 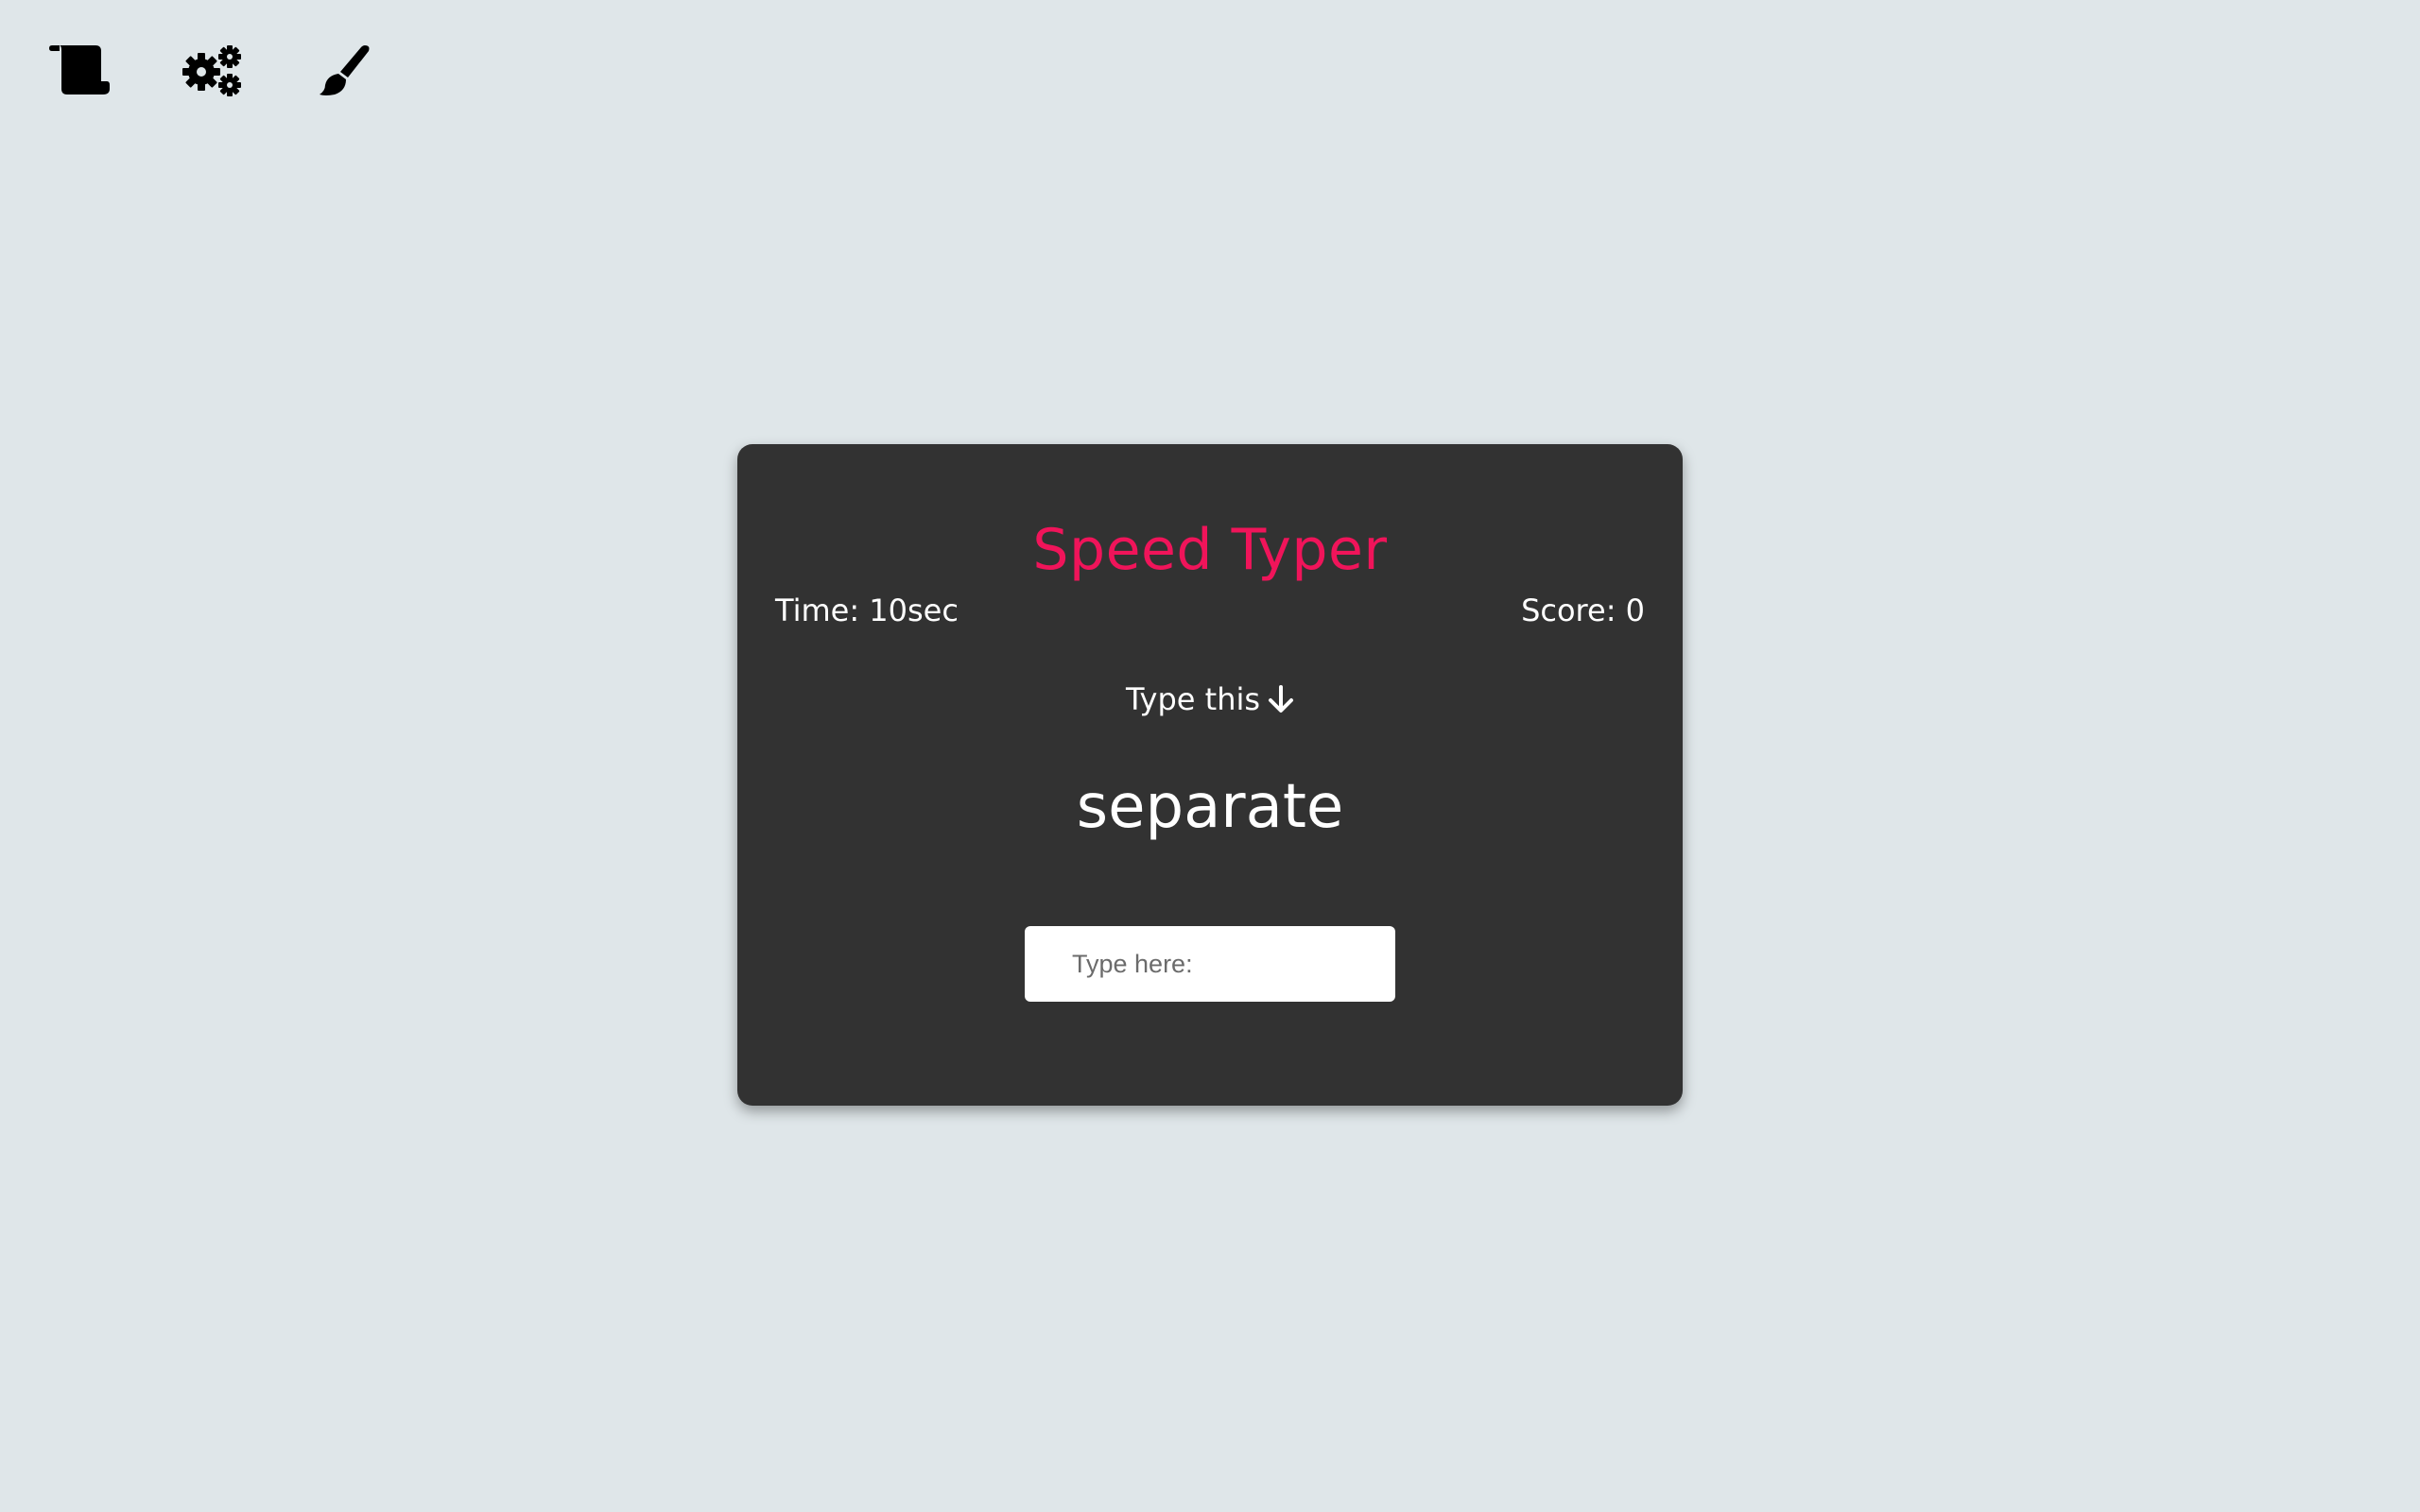 I want to click on time-display: Time: 10sec, so click(x=867, y=610).